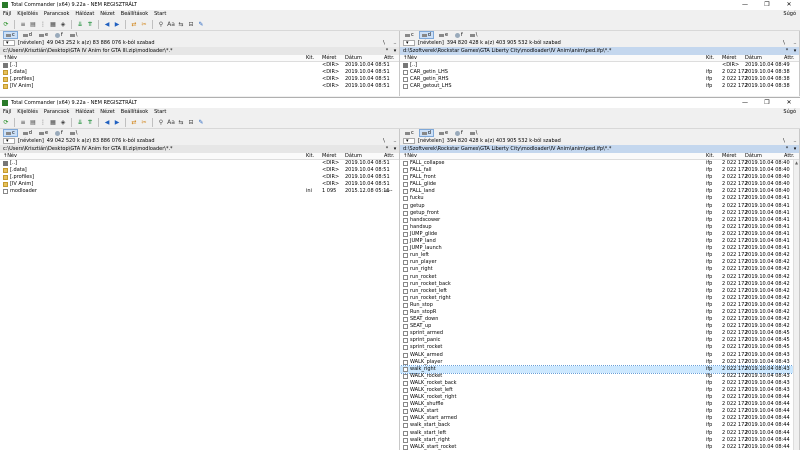  What do you see at coordinates (199, 184) in the screenshot?
I see `file-row: [IV Anim] <DIR> 2019.10.04 08:51` at bounding box center [199, 184].